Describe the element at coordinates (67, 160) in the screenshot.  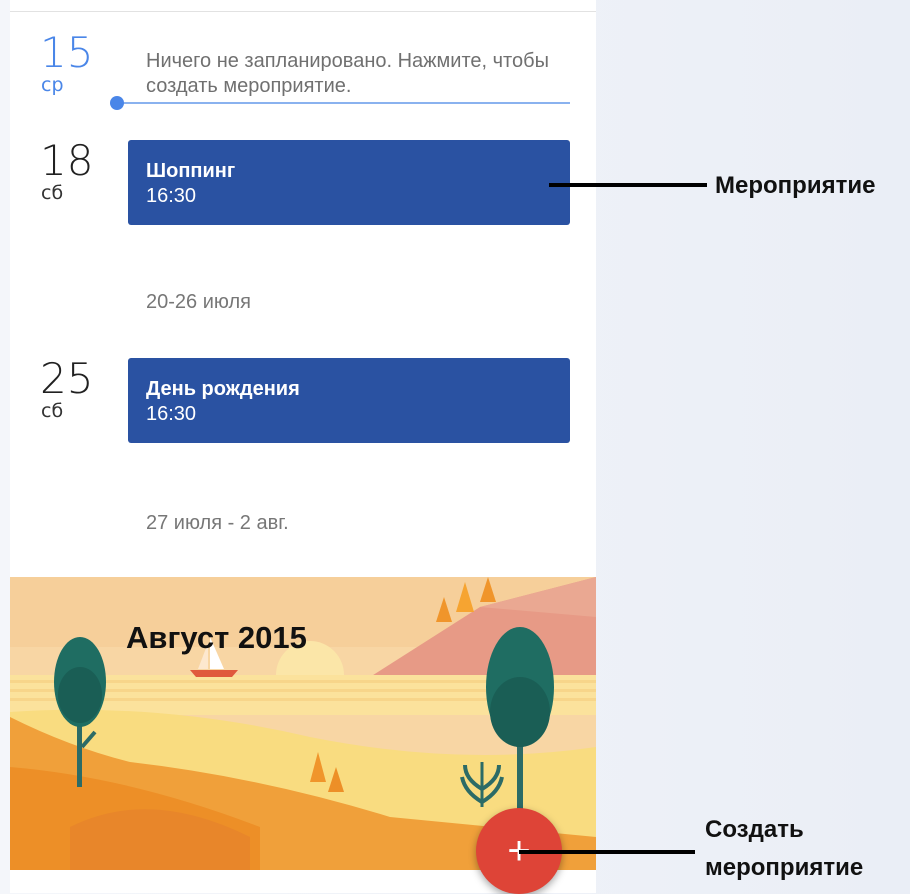
I see `day-number: 18` at that location.